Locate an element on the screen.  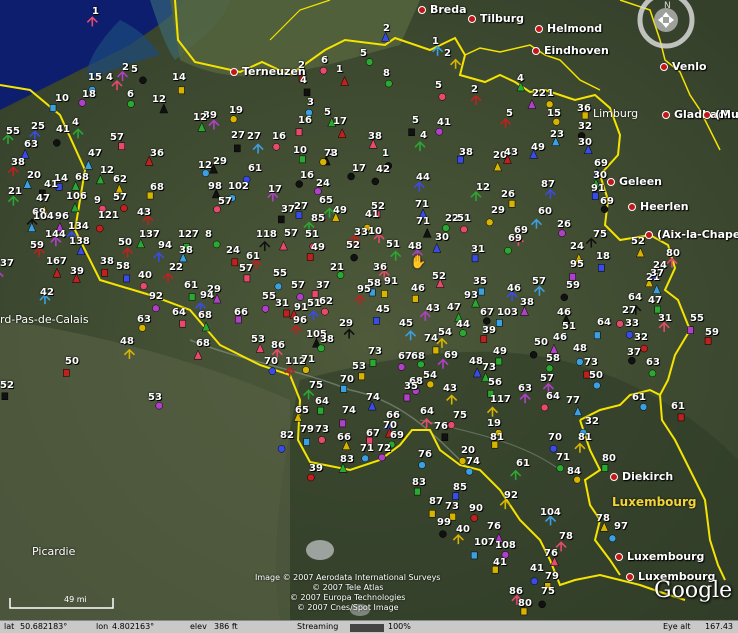
navigation-control: N is located at coordinates (663, 35).